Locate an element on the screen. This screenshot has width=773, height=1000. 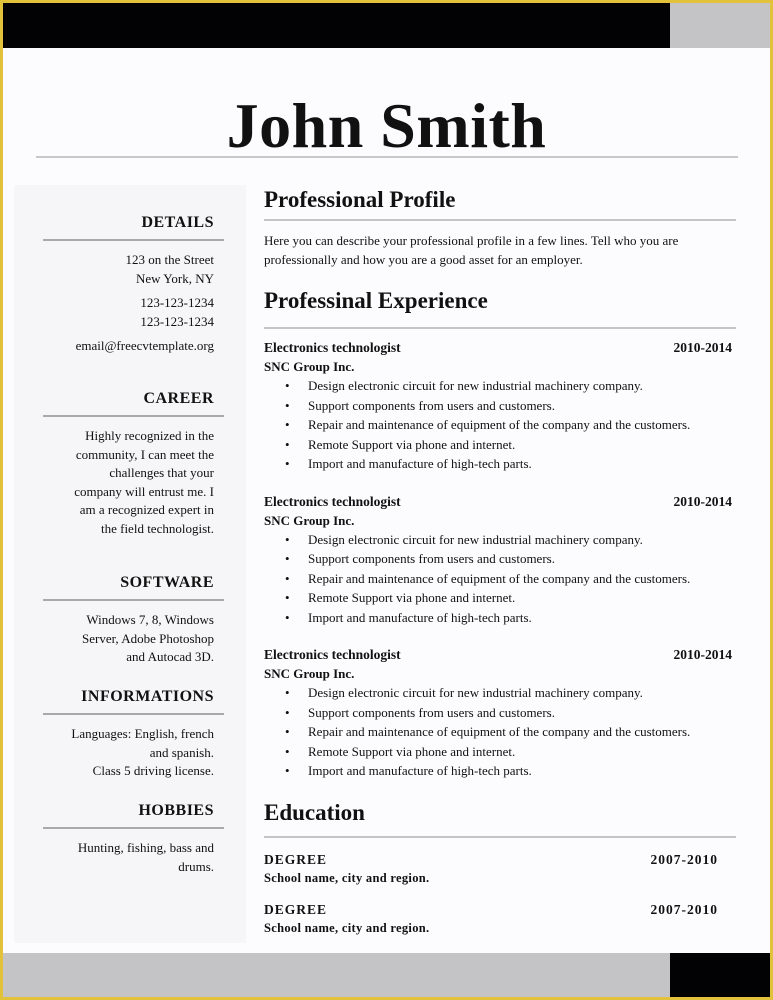
education-title: Education is located at coordinates (314, 812).